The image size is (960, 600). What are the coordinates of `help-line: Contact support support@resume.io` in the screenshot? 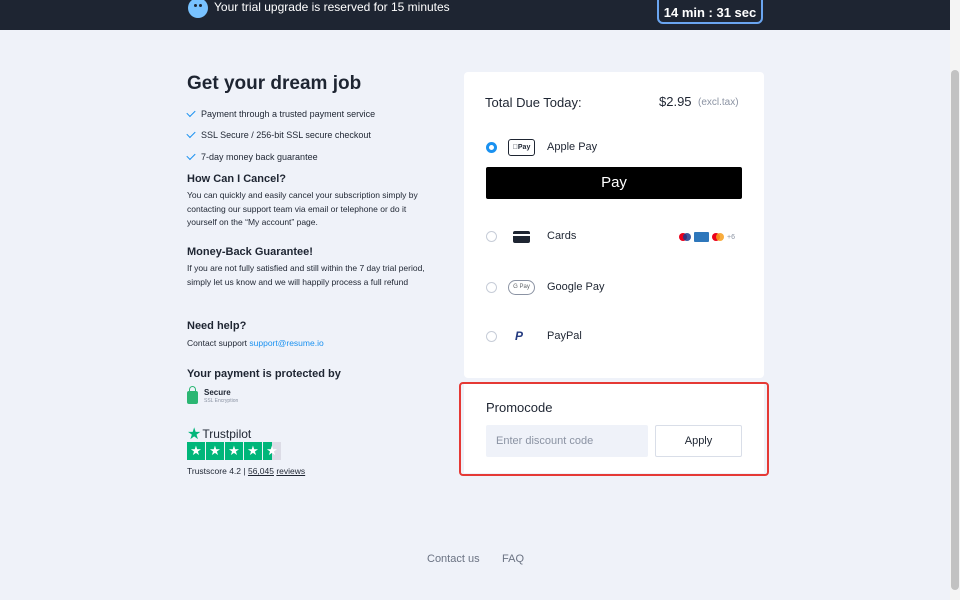 It's located at (312, 344).